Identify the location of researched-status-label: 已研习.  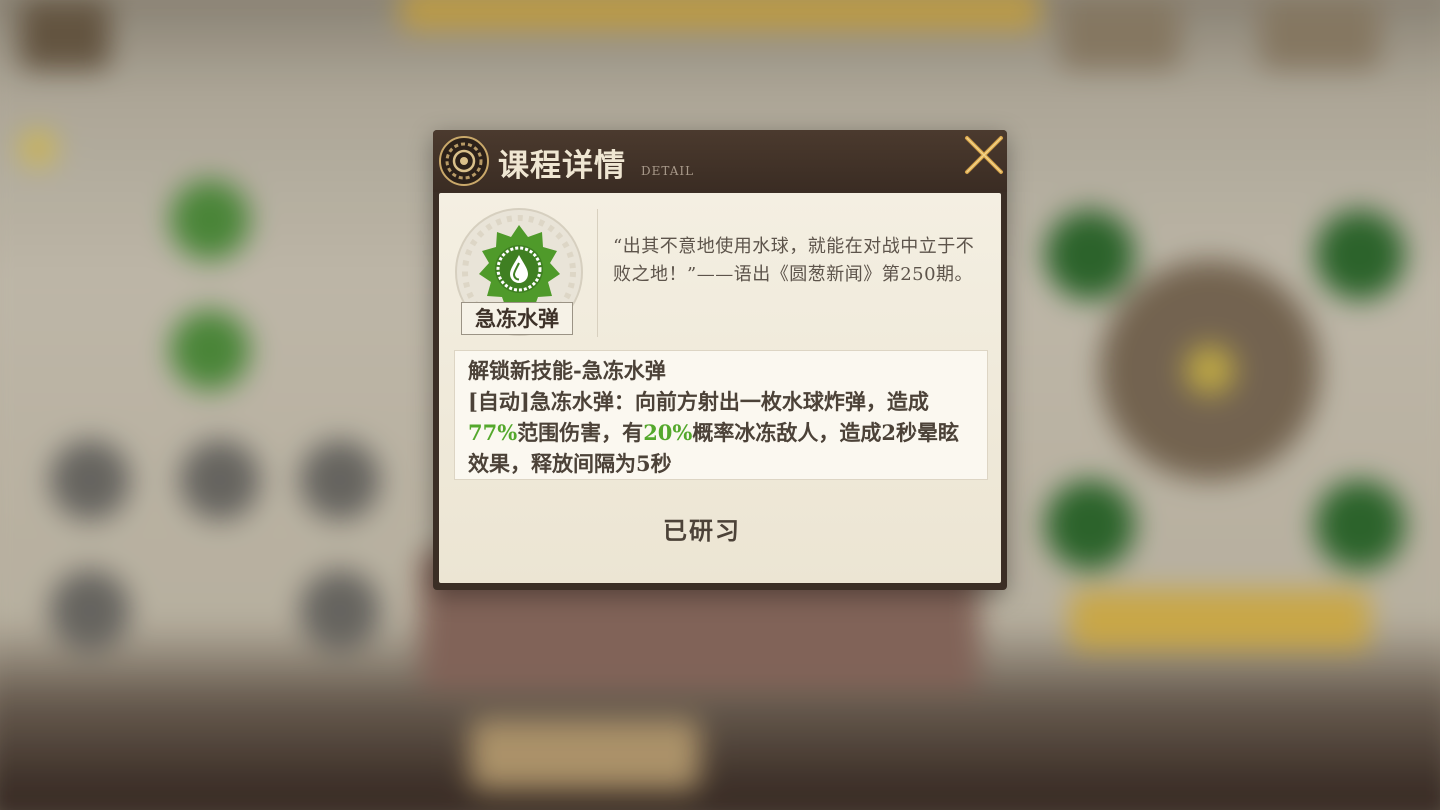
(702, 530).